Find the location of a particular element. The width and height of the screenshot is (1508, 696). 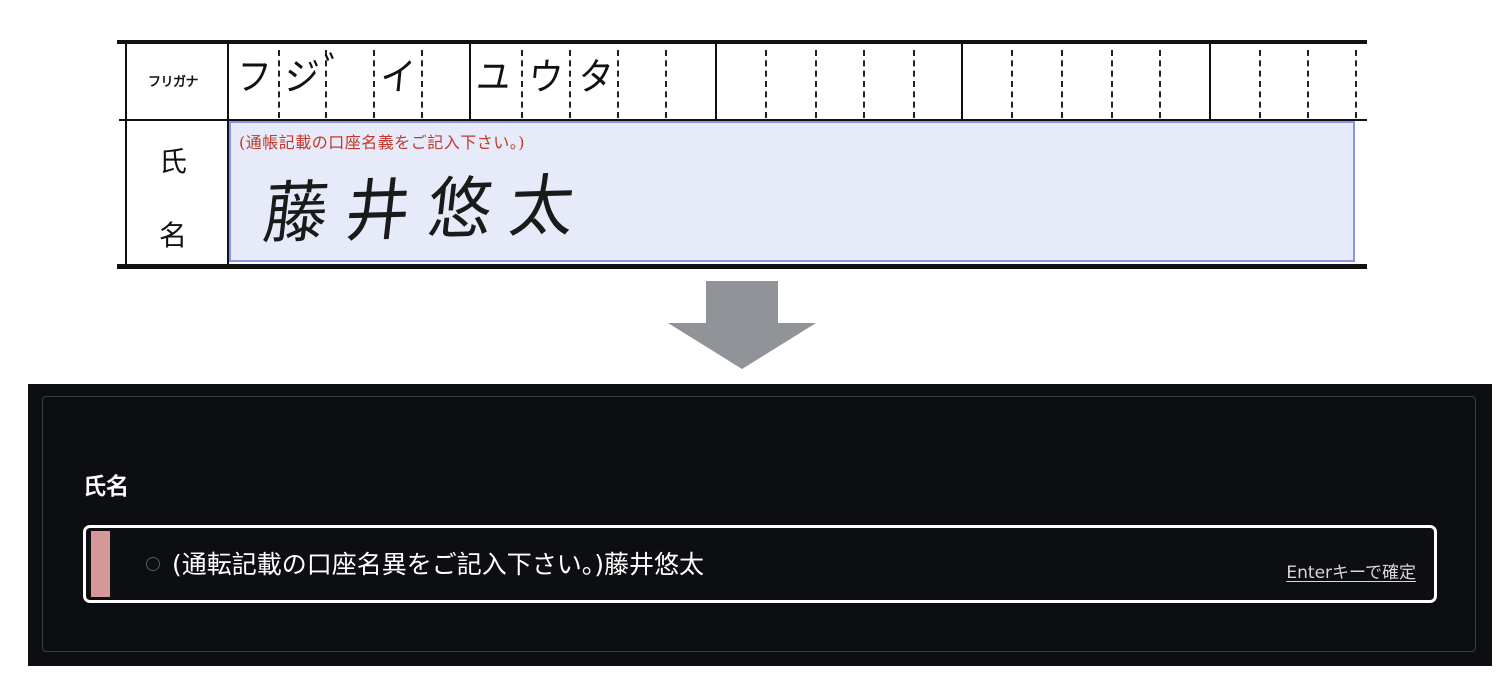

enter-confirm-link: Enterキーで確定 is located at coordinates (1351, 570).